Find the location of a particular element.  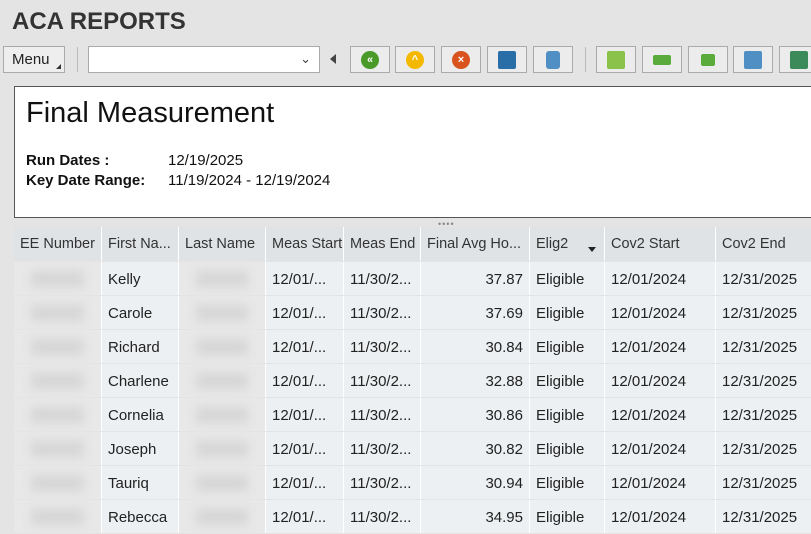

cell-avg: 37.69 is located at coordinates (475, 312).